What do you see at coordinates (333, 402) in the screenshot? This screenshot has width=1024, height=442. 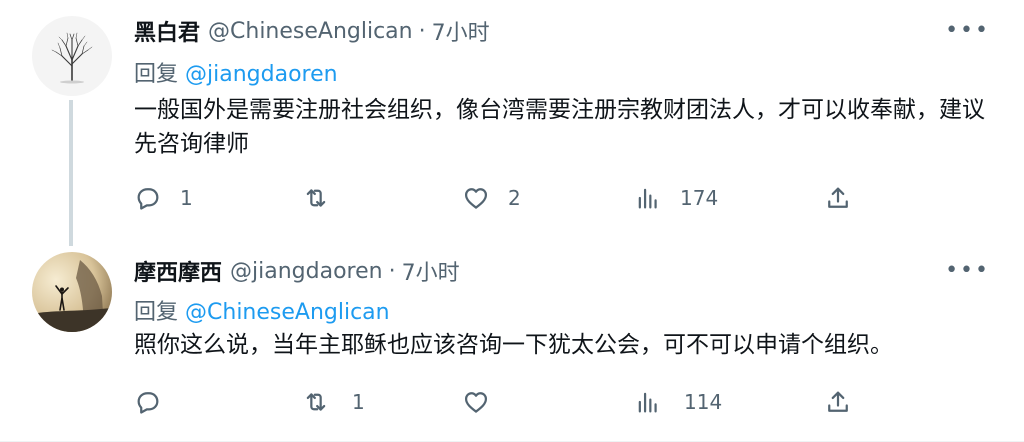 I see `retweet-button: 1` at bounding box center [333, 402].